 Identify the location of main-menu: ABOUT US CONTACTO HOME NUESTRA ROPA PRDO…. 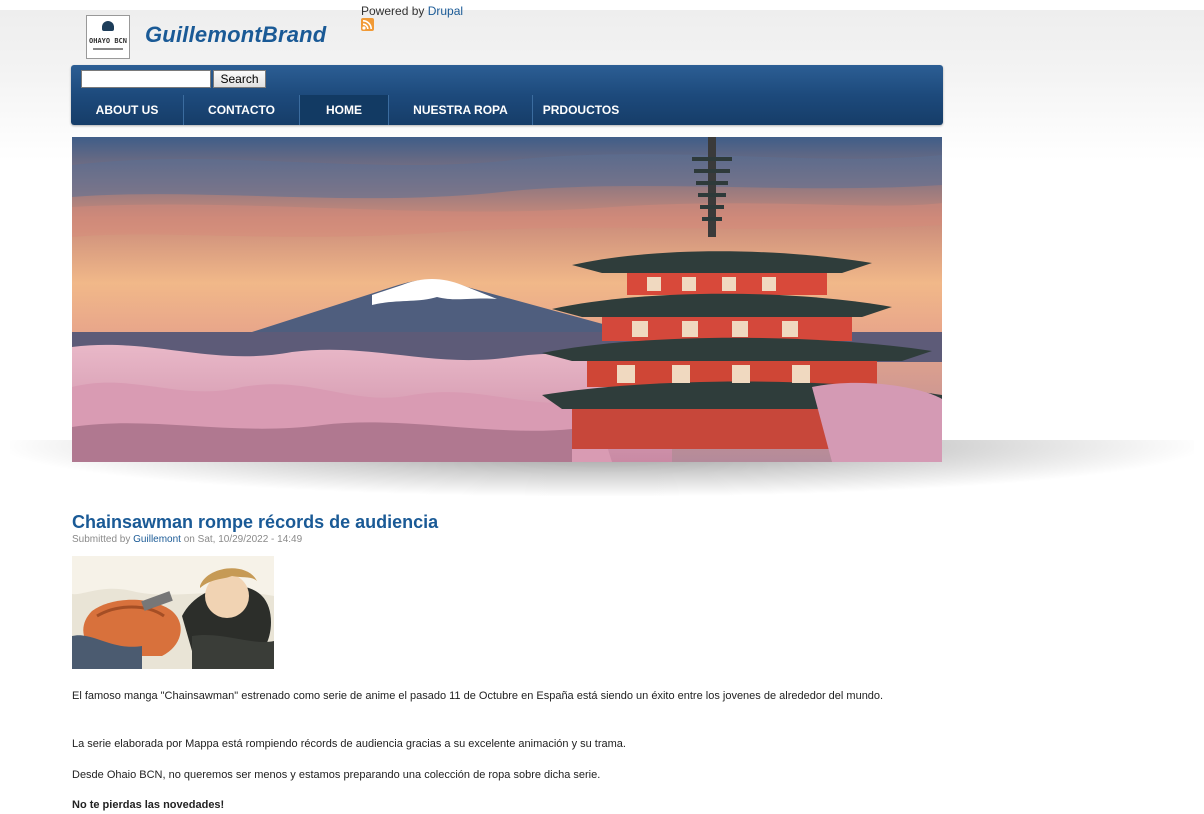
(350, 110).